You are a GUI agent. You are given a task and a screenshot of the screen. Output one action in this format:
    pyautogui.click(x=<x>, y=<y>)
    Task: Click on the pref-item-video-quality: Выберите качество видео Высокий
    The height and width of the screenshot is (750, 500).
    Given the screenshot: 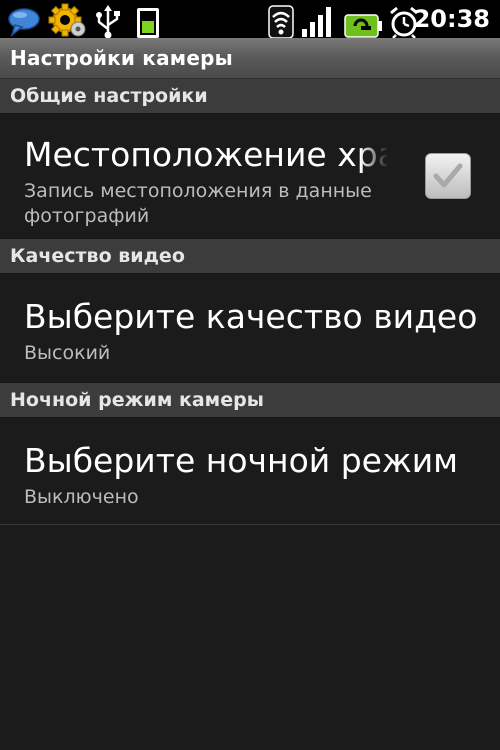 What is the action you would take?
    pyautogui.click(x=250, y=327)
    